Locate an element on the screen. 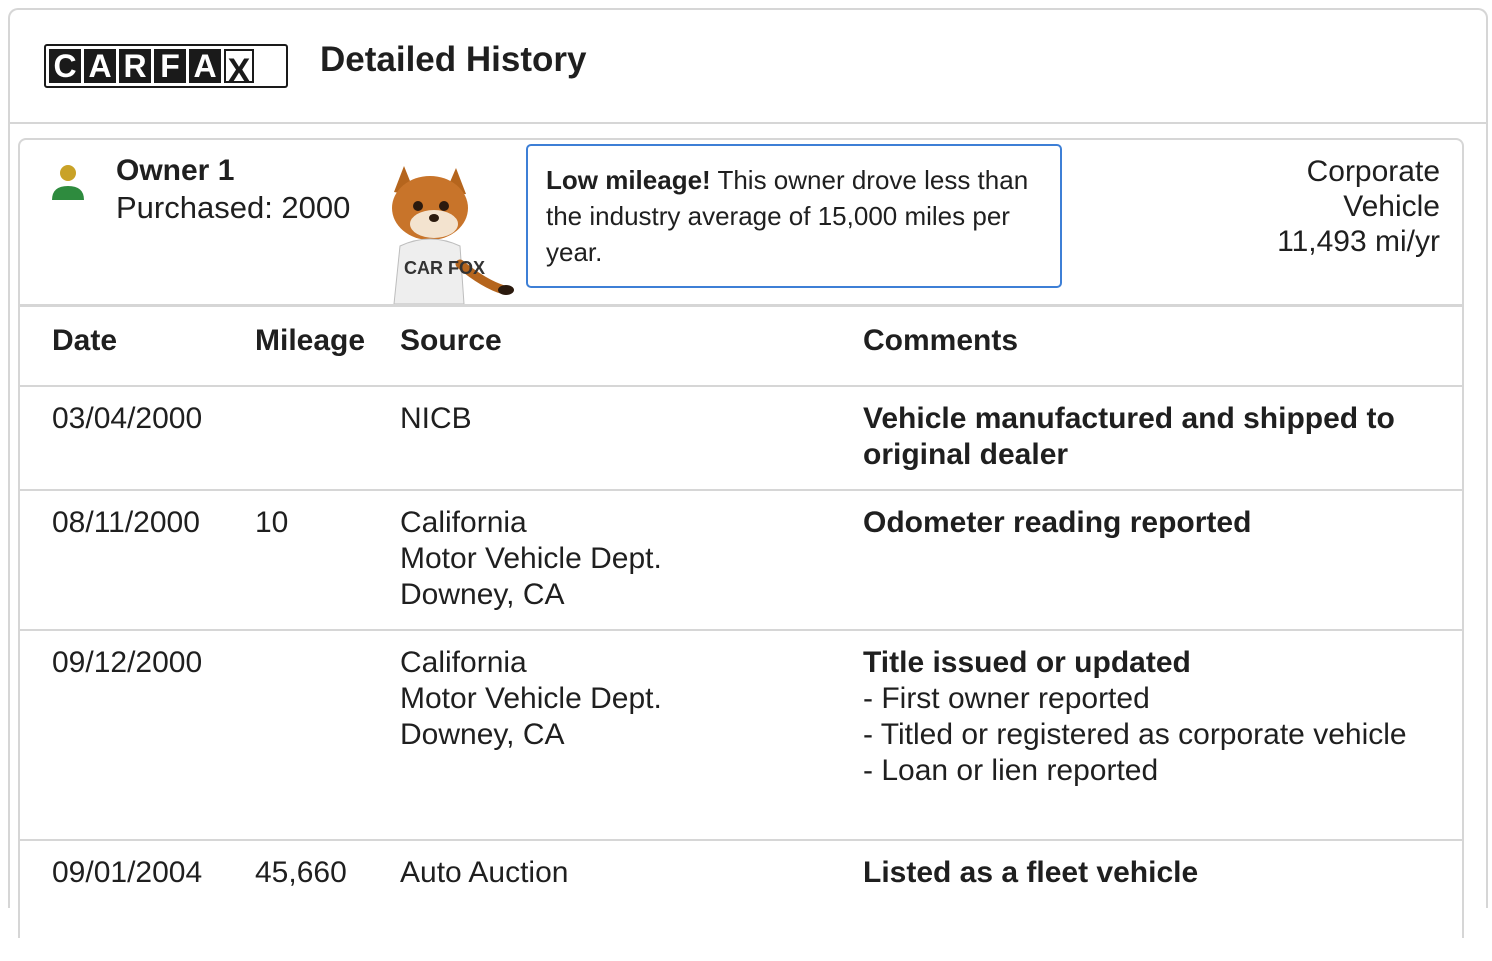 This screenshot has height=961, width=1492. owner-name: Owner 1 is located at coordinates (175, 170).